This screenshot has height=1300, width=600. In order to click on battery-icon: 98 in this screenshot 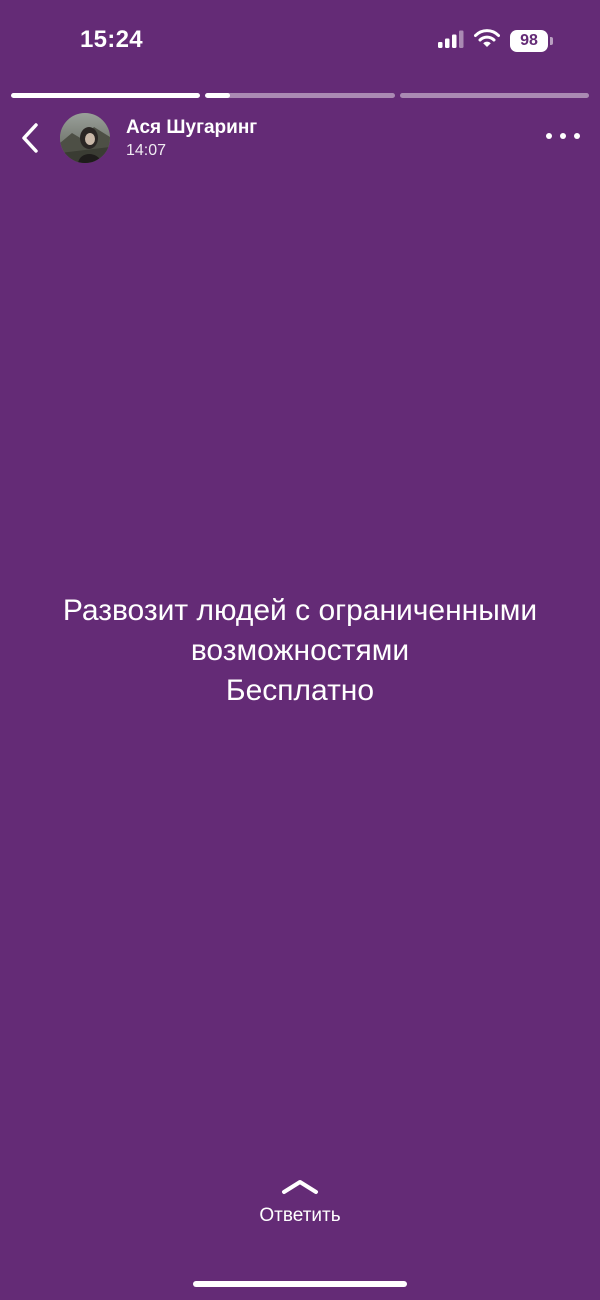, I will do `click(531, 41)`.